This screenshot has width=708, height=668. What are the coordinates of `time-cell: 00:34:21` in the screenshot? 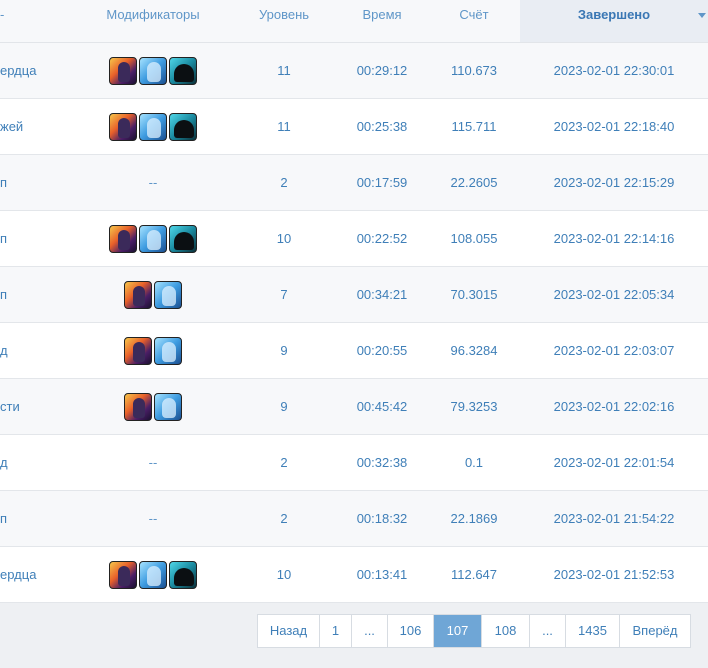 It's located at (382, 294).